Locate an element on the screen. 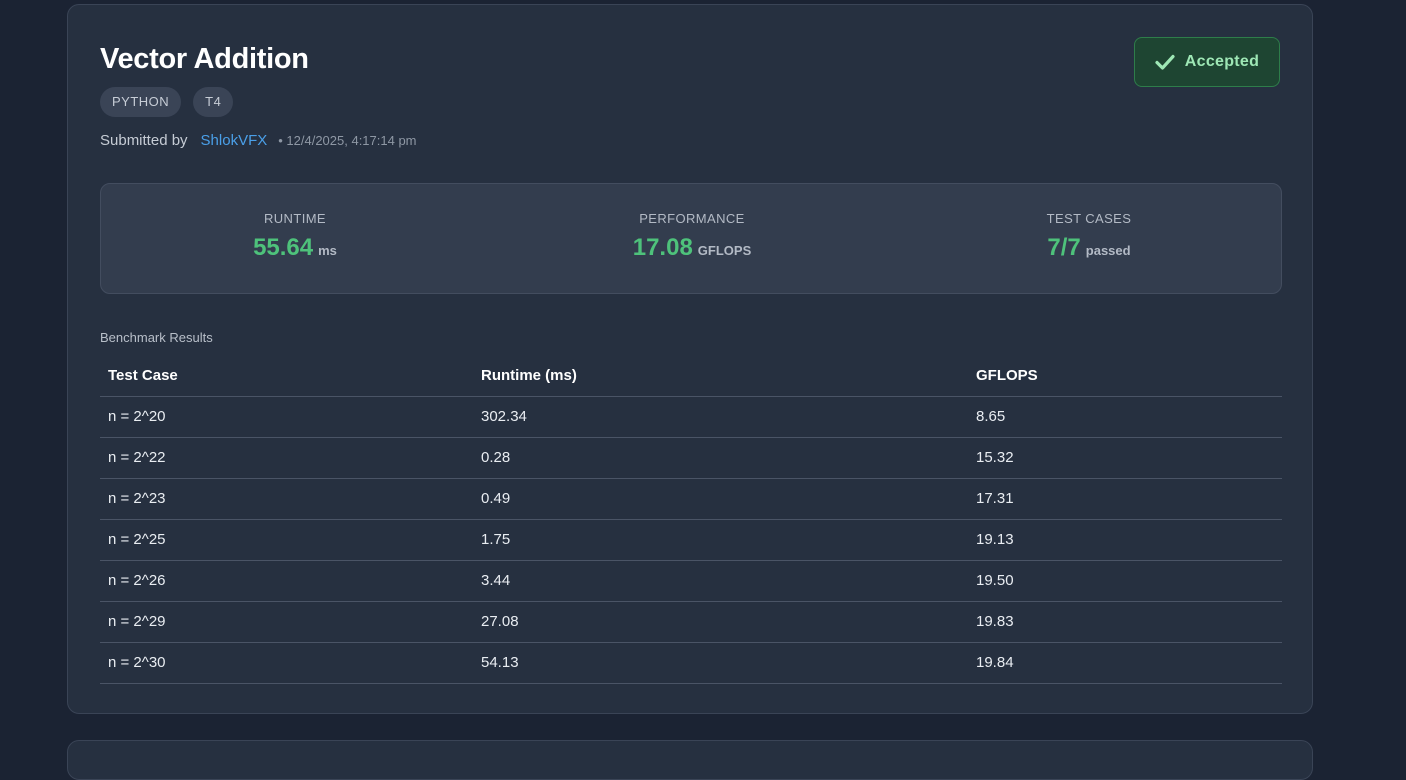 This screenshot has height=780, width=1406. test-cases-label: TEST CASES is located at coordinates (1089, 218).